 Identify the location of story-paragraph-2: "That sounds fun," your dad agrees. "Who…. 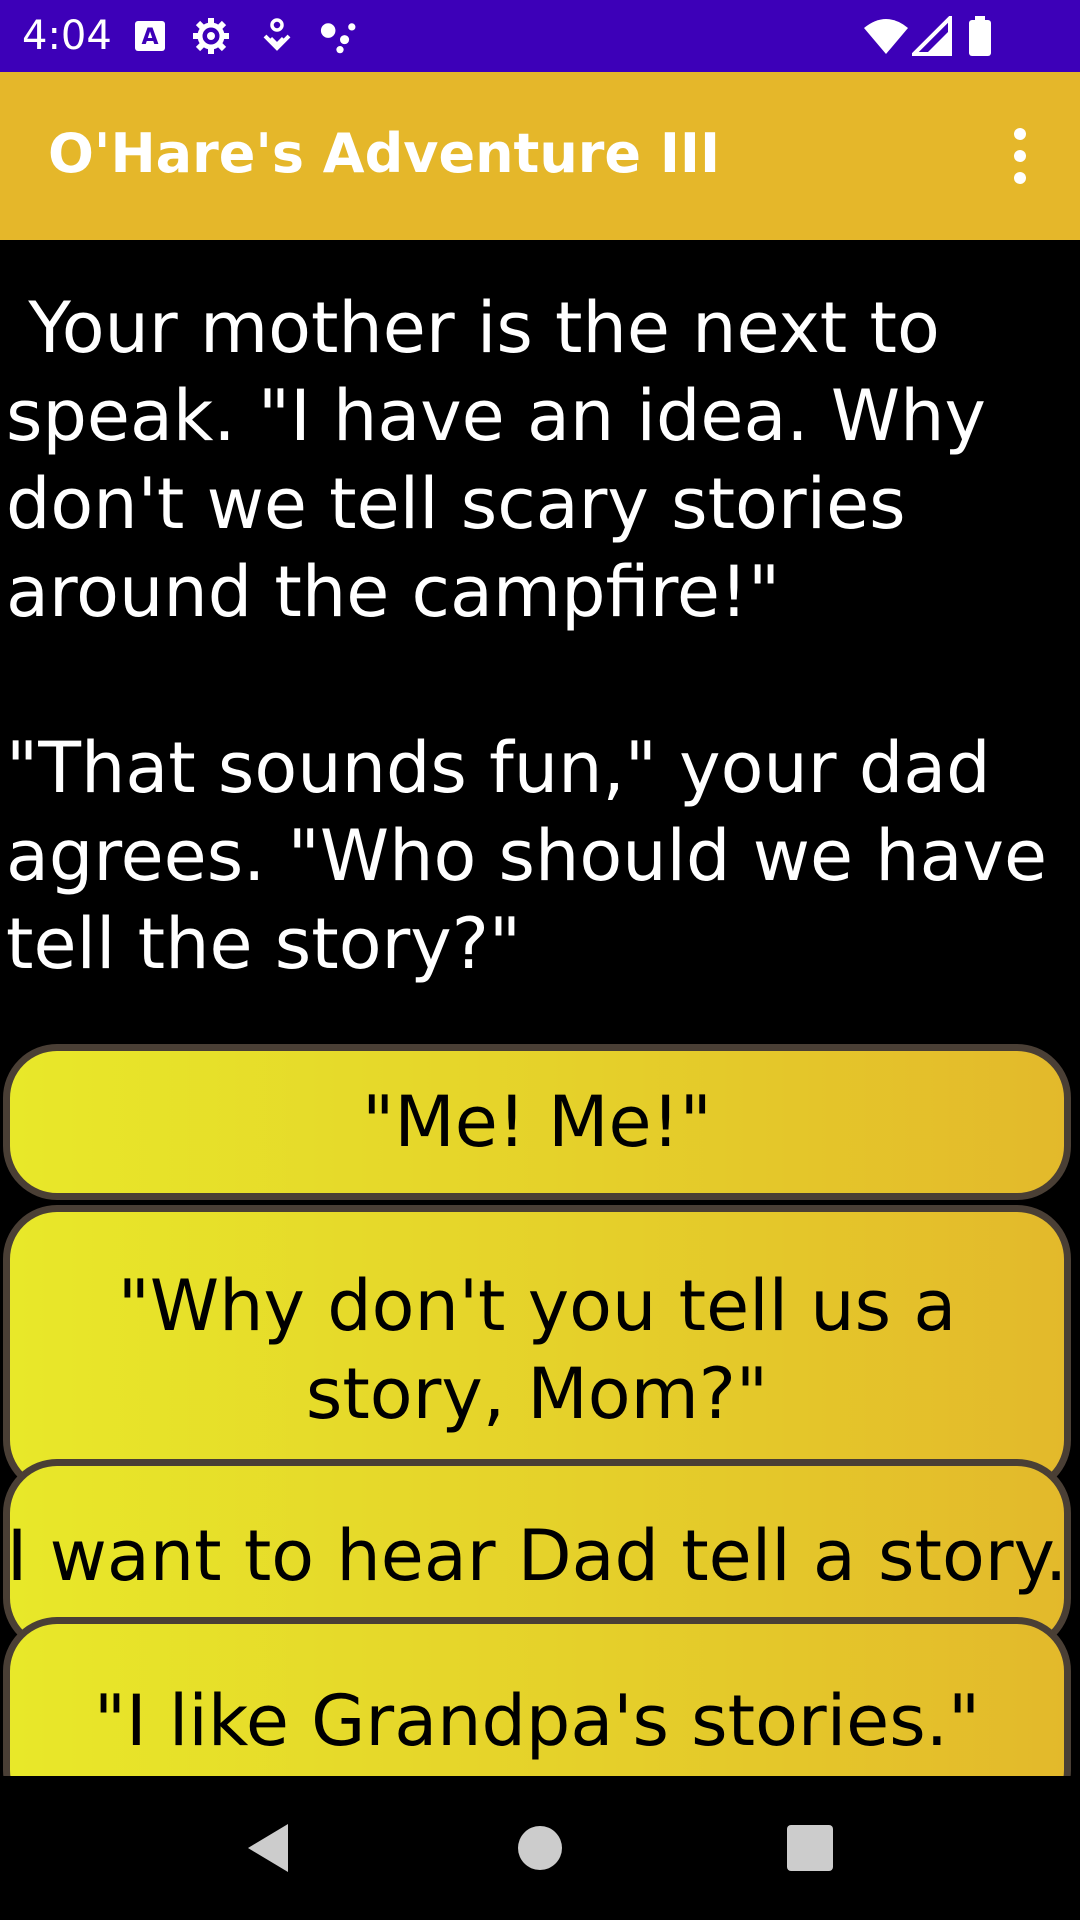
(538, 856).